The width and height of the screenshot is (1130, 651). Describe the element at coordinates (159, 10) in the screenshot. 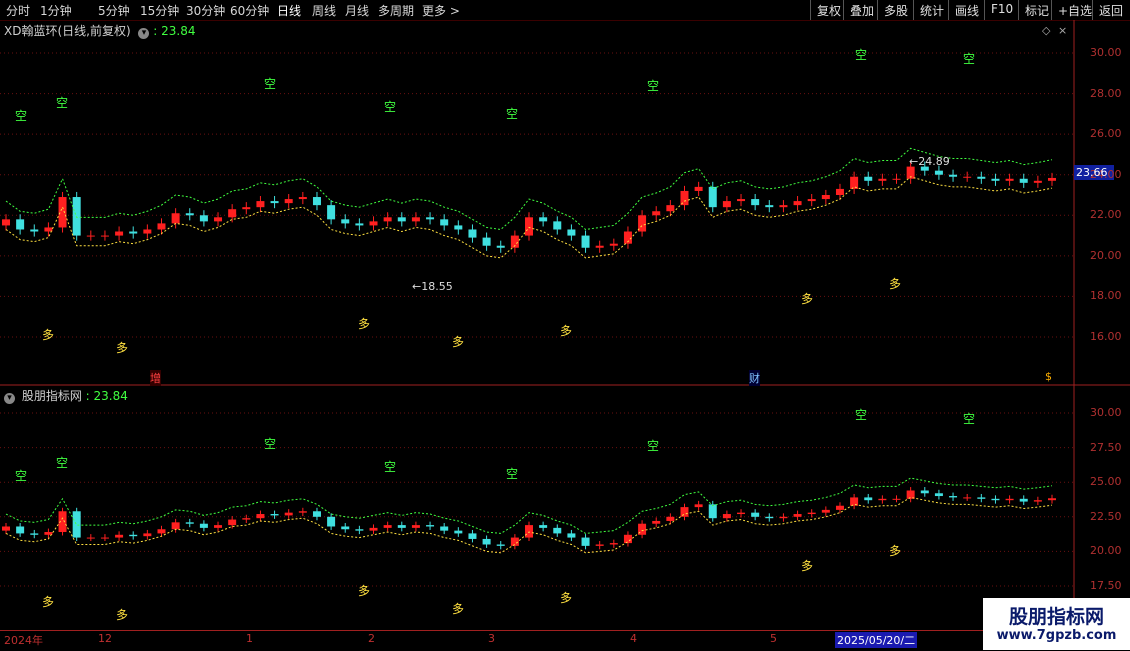

I see `tab-15min: 15分钟` at that location.